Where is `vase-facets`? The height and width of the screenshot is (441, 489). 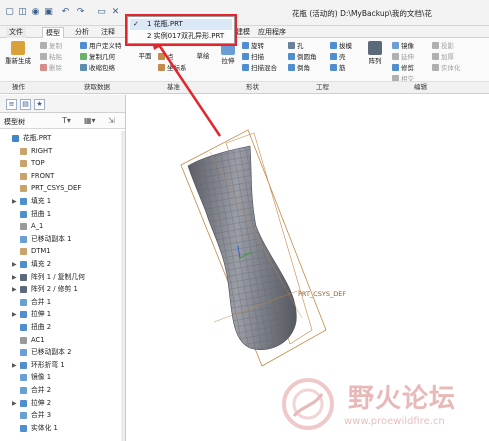 vase-facets is located at coordinates (242, 248).